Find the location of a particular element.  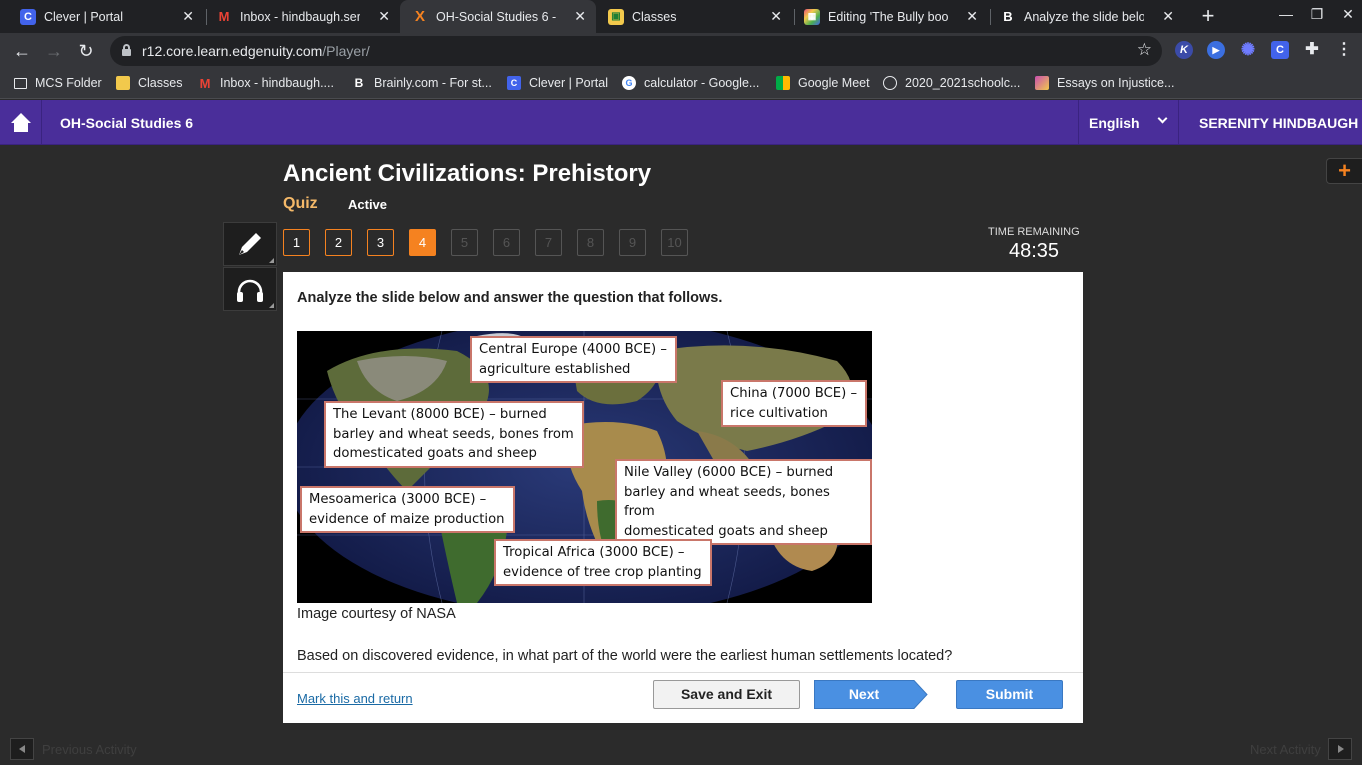

bookmark-item: Google Meet is located at coordinates (823, 83).